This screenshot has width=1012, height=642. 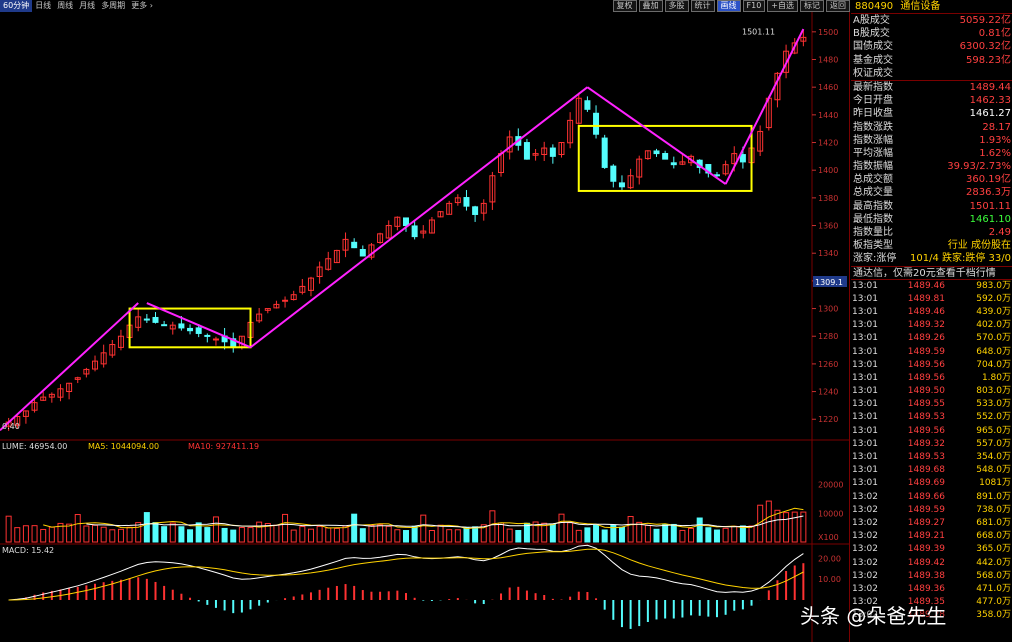 What do you see at coordinates (828, 60) in the screenshot?
I see `y-tick-label: 1480` at bounding box center [828, 60].